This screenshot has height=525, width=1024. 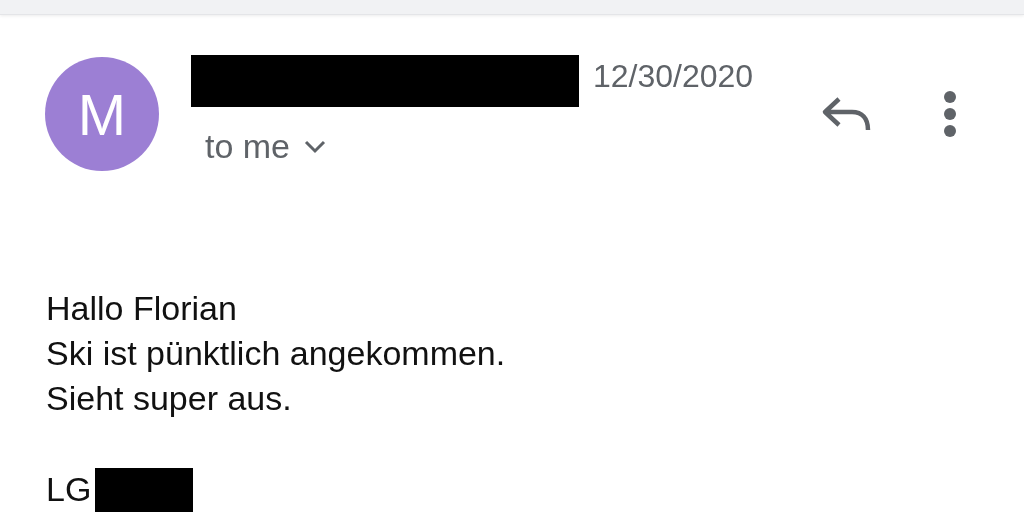 What do you see at coordinates (69, 489) in the screenshot?
I see `signature: LG` at bounding box center [69, 489].